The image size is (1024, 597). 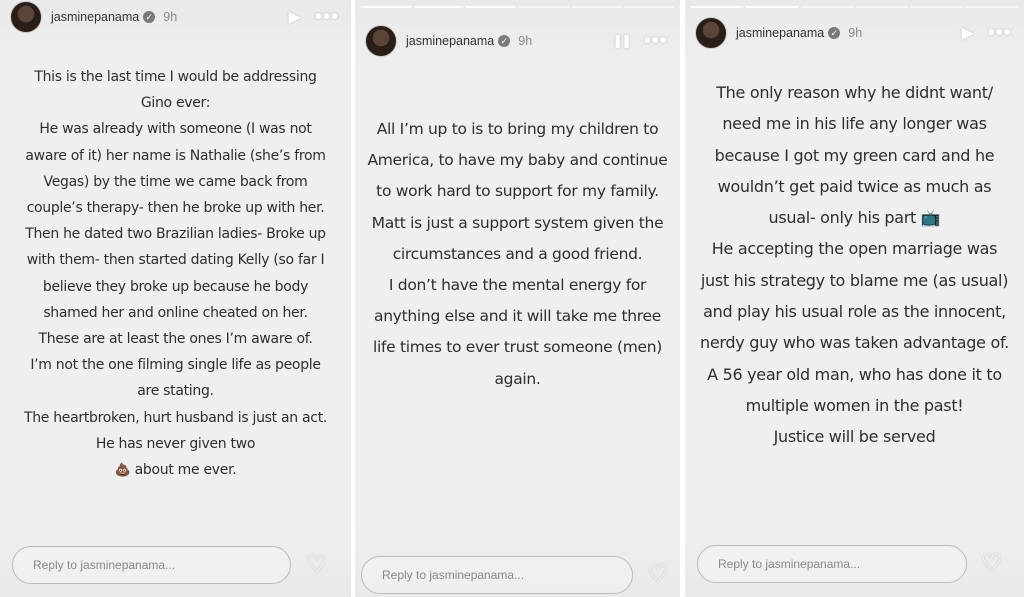 I want to click on story-text-end: about me ever., so click(x=183, y=470).